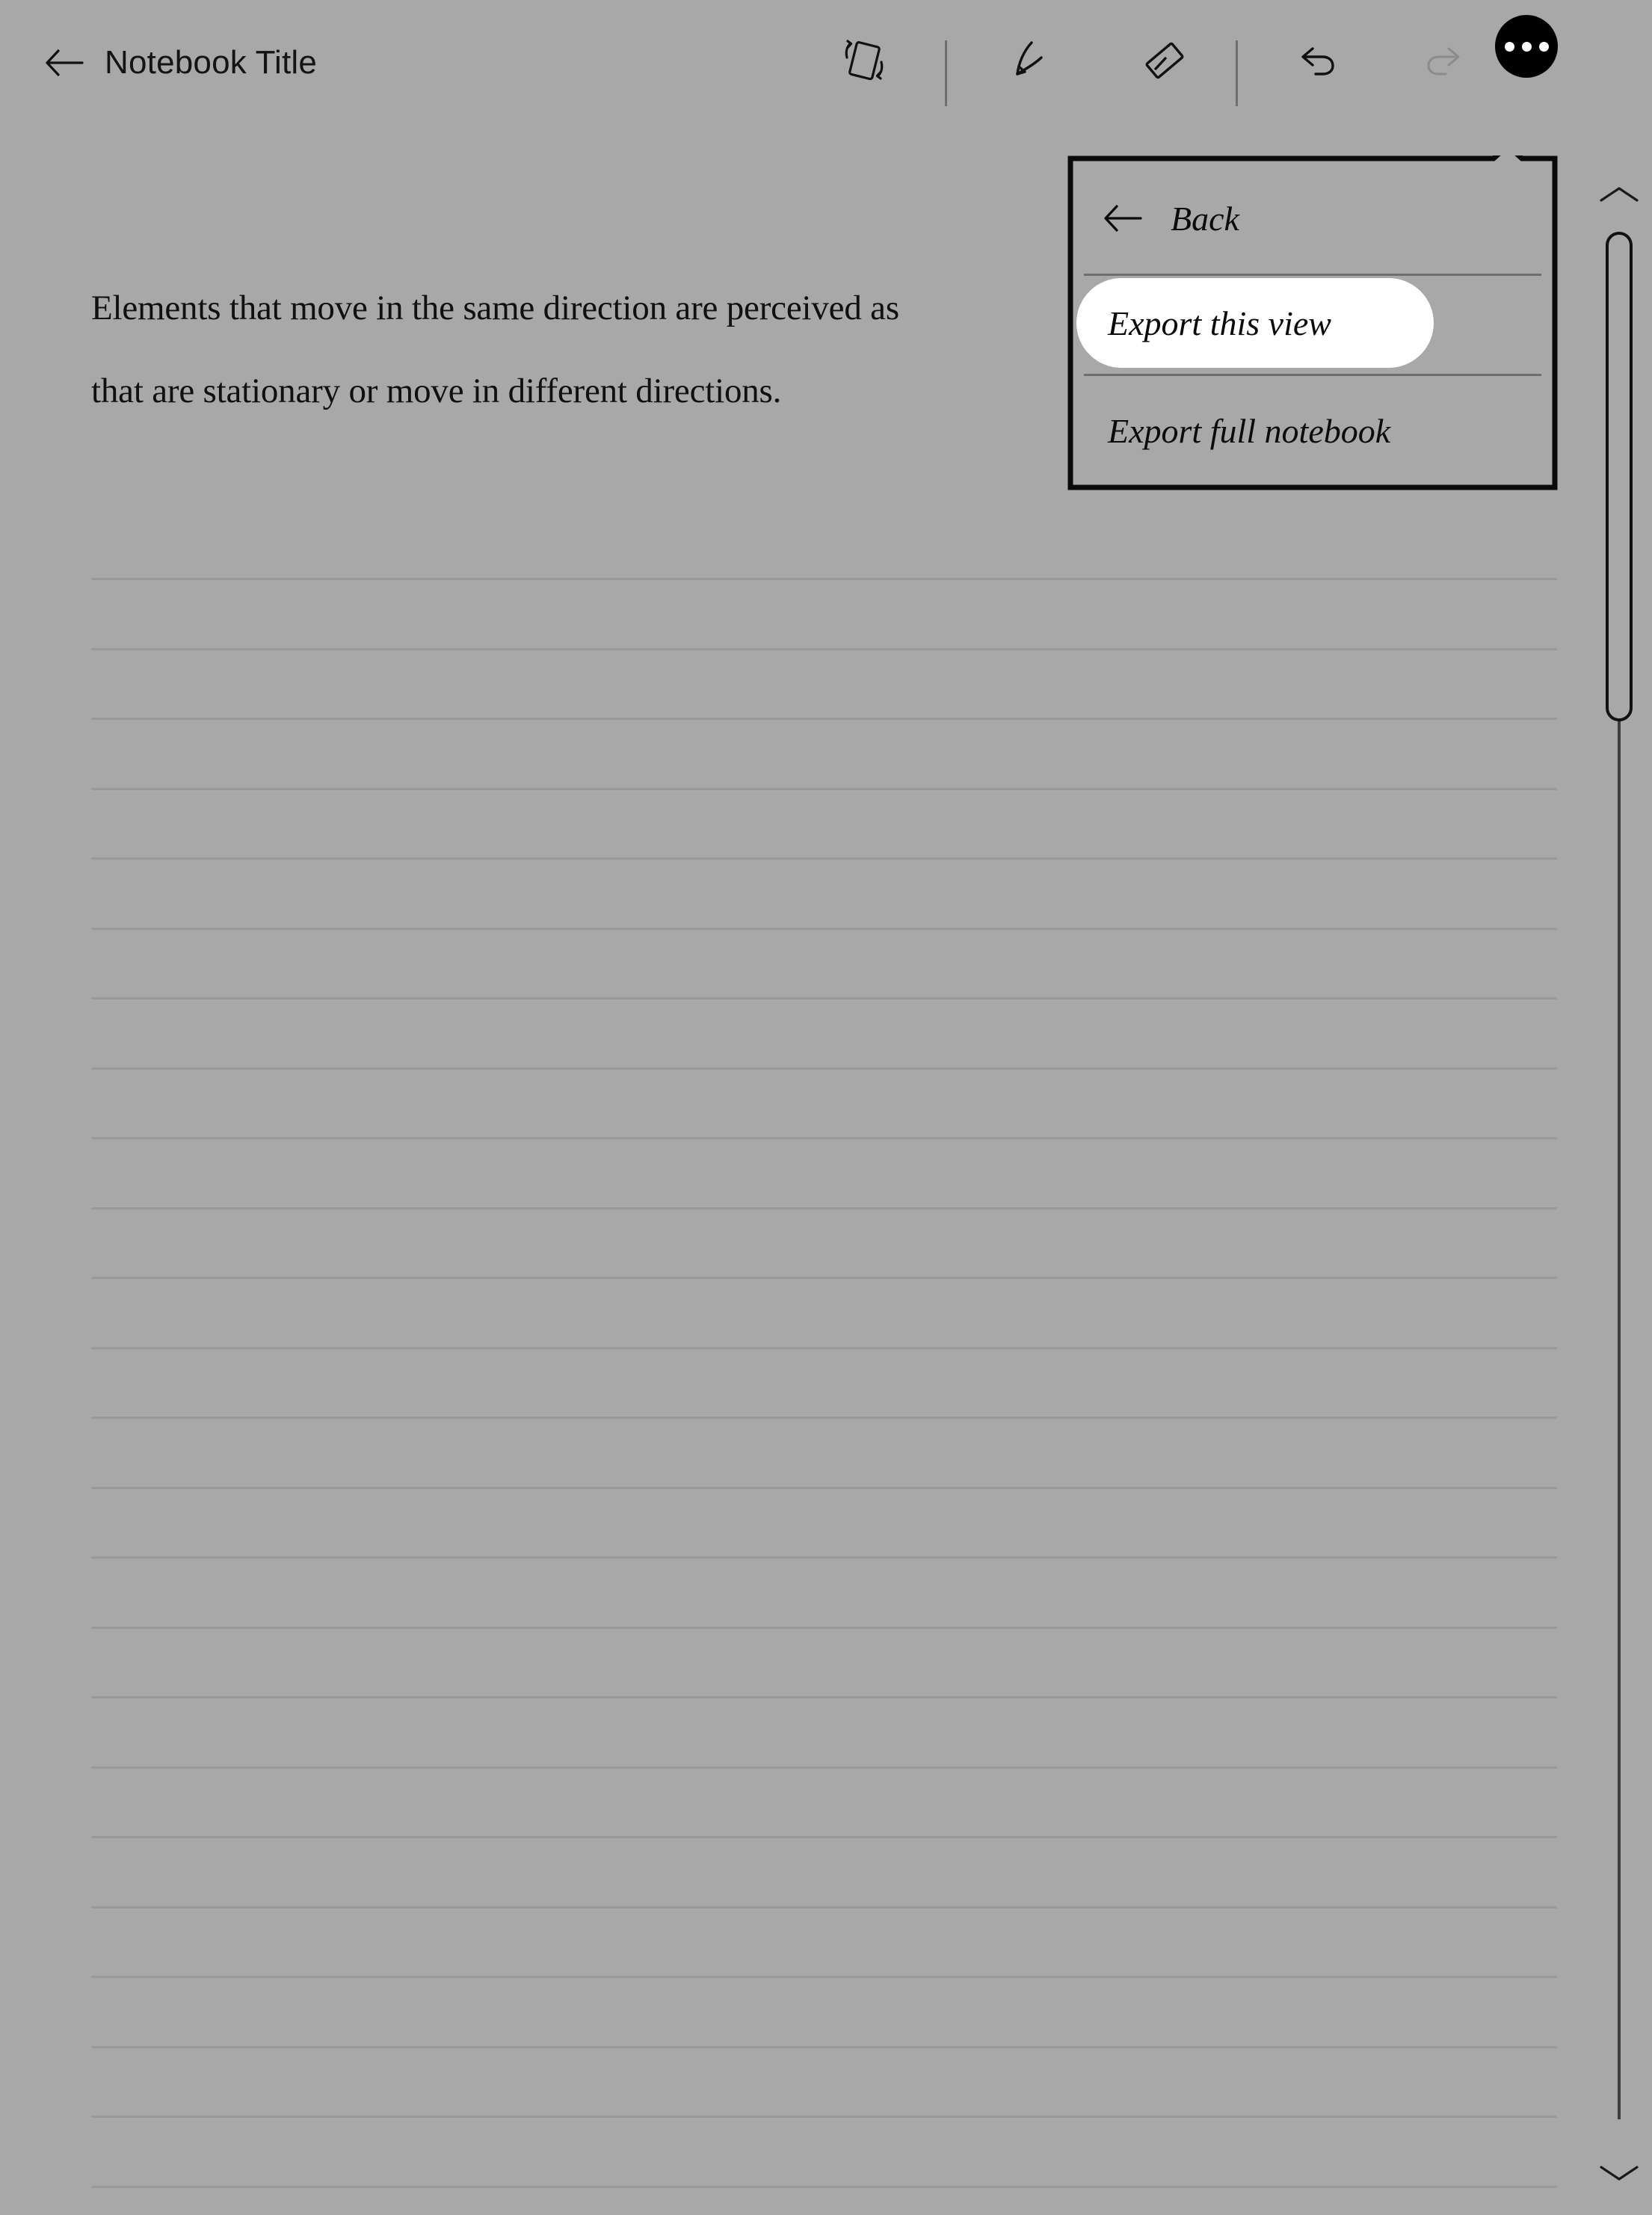  I want to click on menu-item-export-this-view-highlight: Export this view, so click(1255, 323).